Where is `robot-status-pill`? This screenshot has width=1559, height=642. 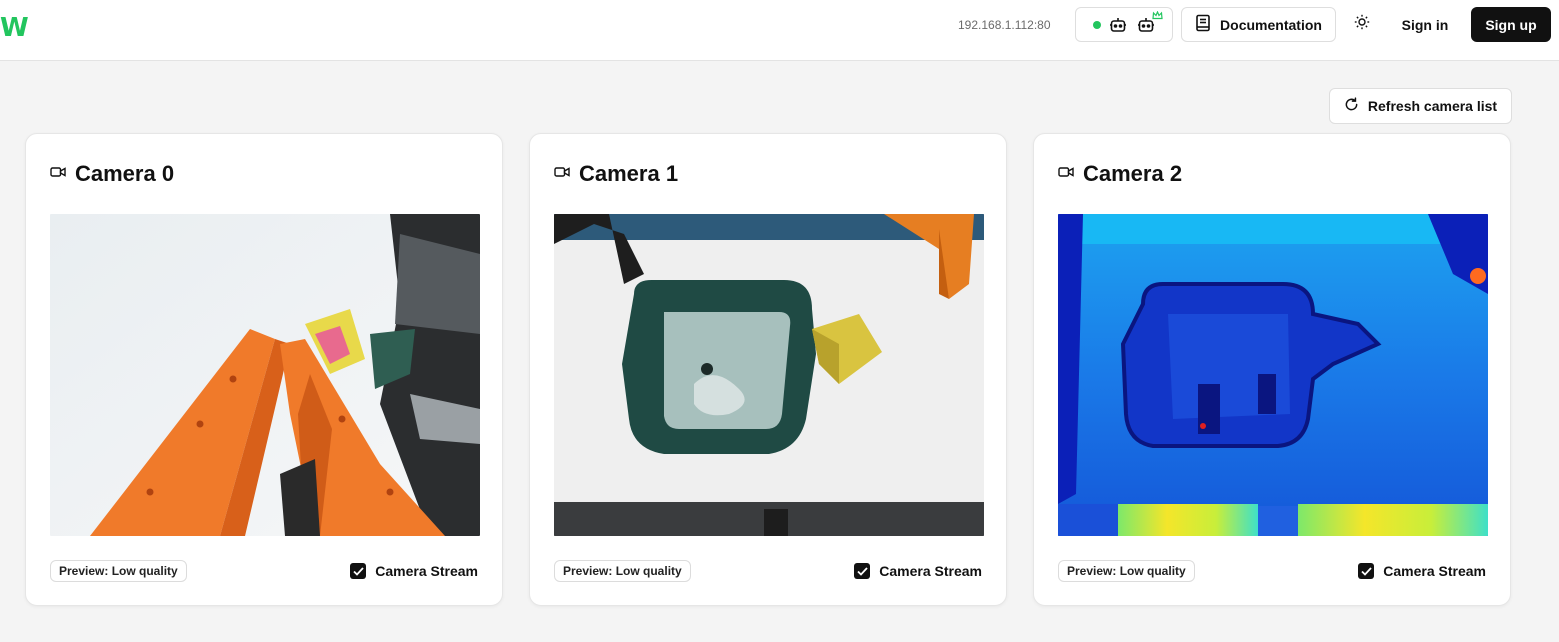 robot-status-pill is located at coordinates (1124, 24).